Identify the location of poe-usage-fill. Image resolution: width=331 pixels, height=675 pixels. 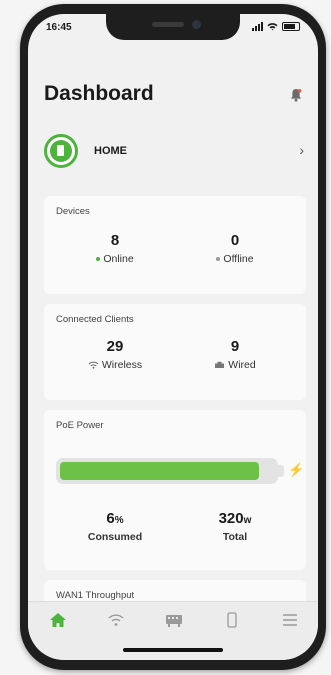
(159, 471).